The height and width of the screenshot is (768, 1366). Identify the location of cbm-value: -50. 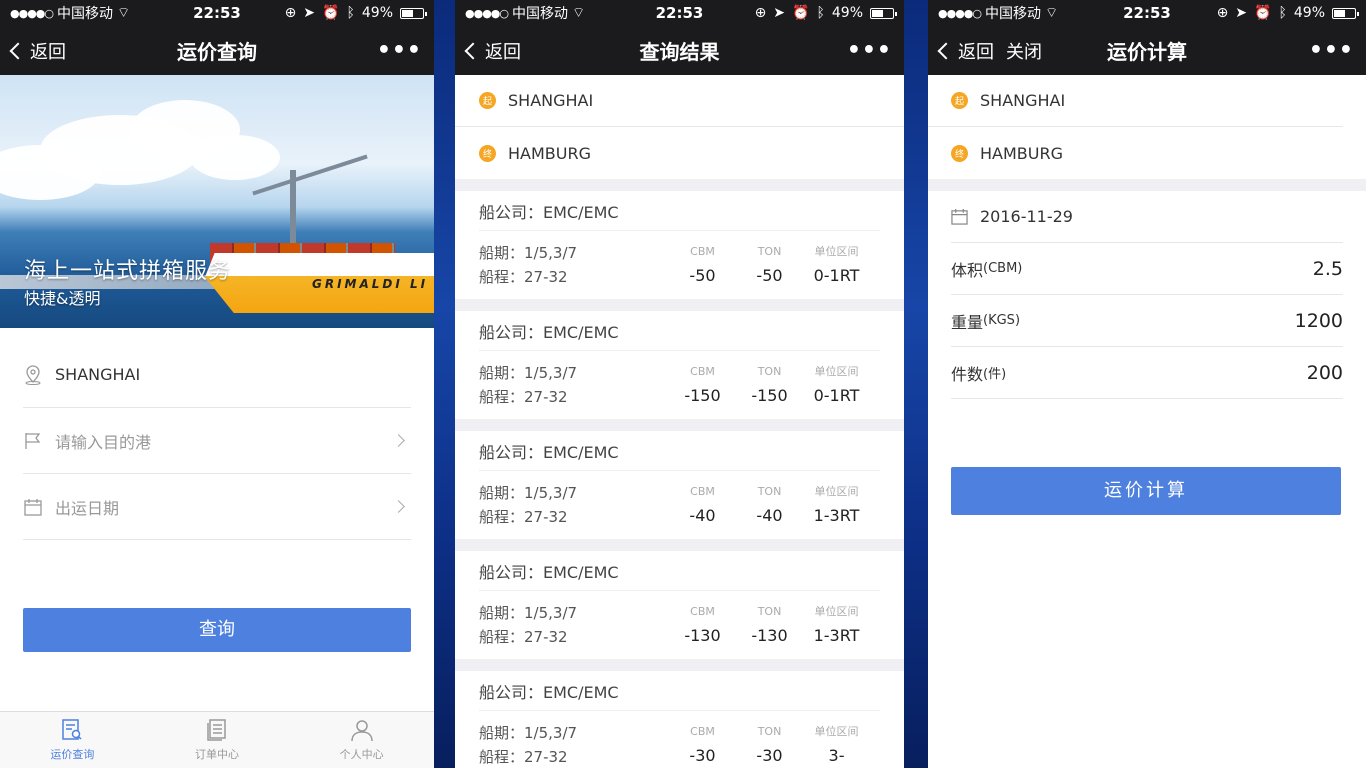
(702, 275).